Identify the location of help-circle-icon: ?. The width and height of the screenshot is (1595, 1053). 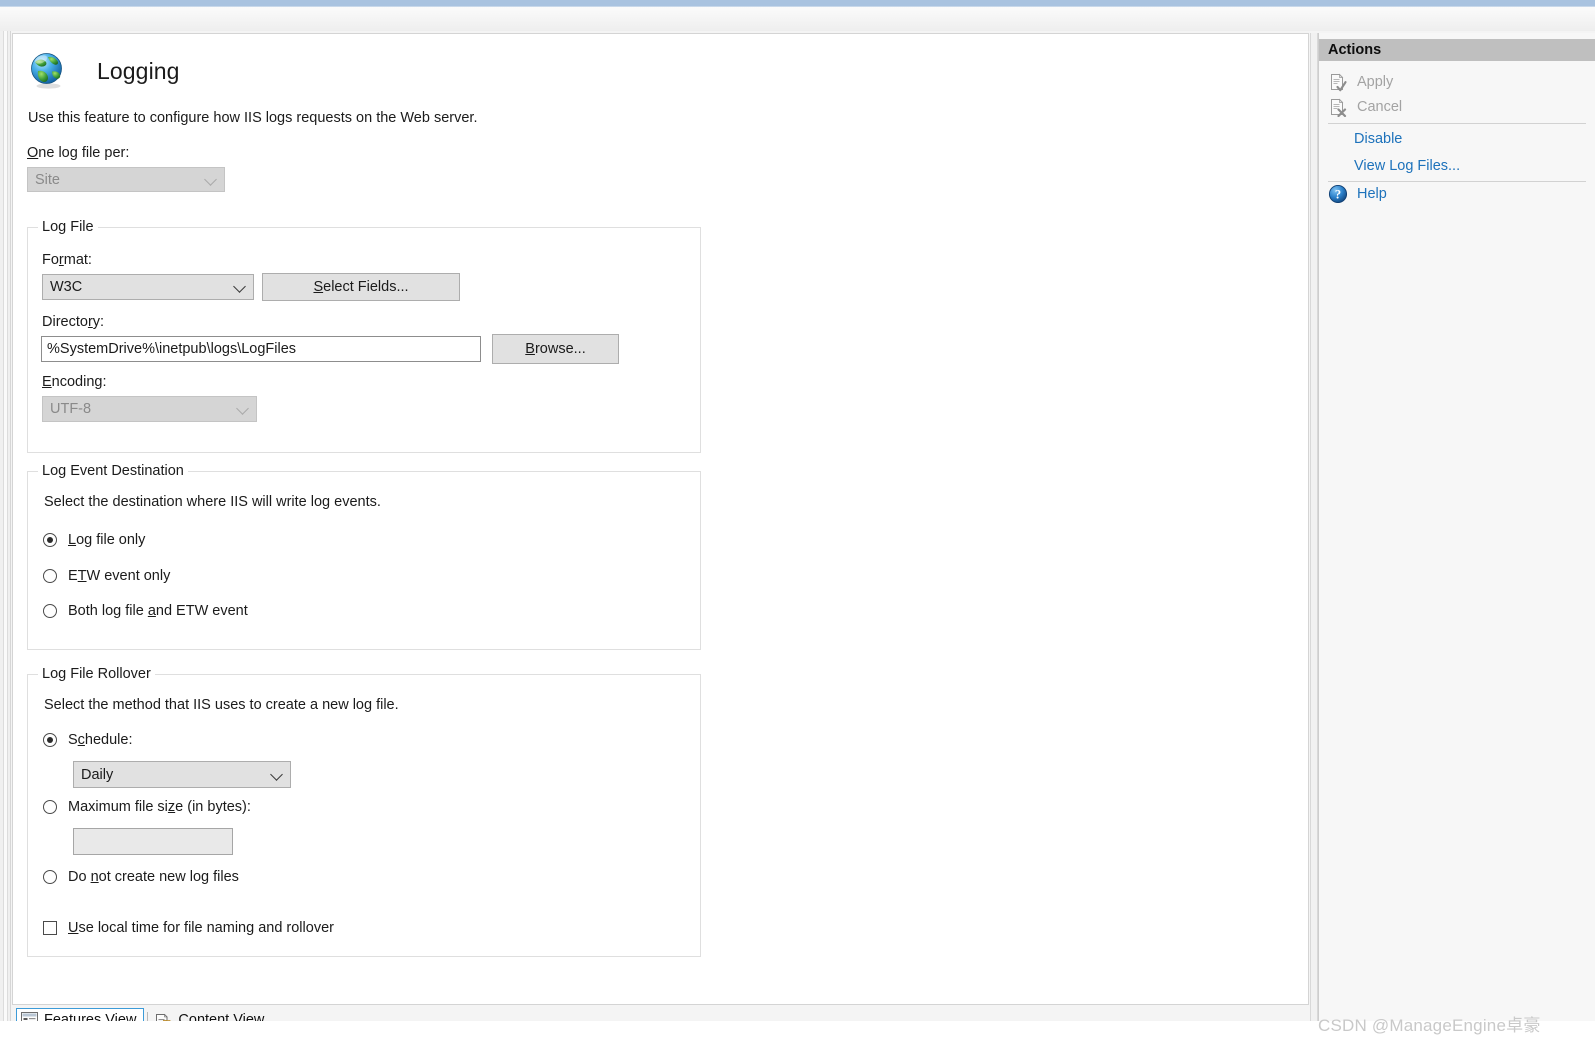
(1338, 194).